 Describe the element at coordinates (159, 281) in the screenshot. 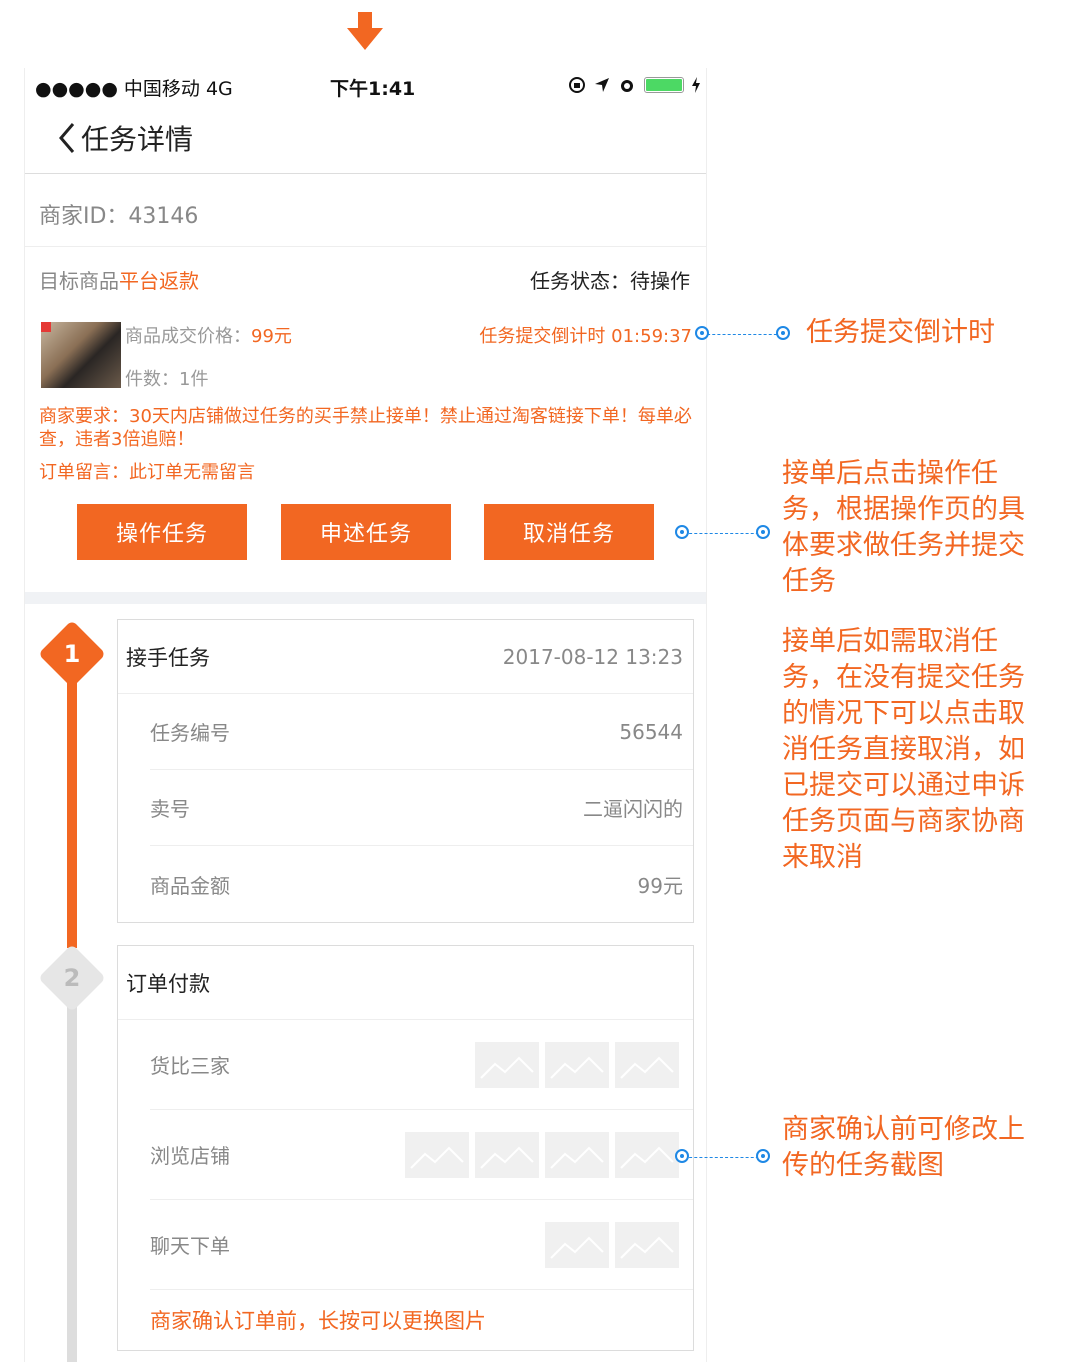

I see `target-tag: 平台返款` at that location.